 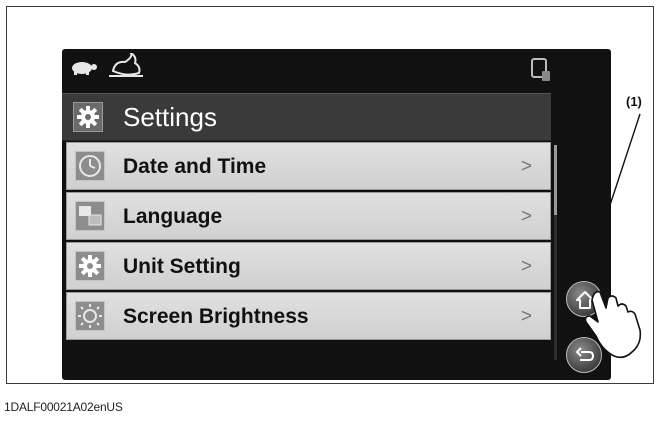 I want to click on annotation-overlay, so click(x=613, y=236).